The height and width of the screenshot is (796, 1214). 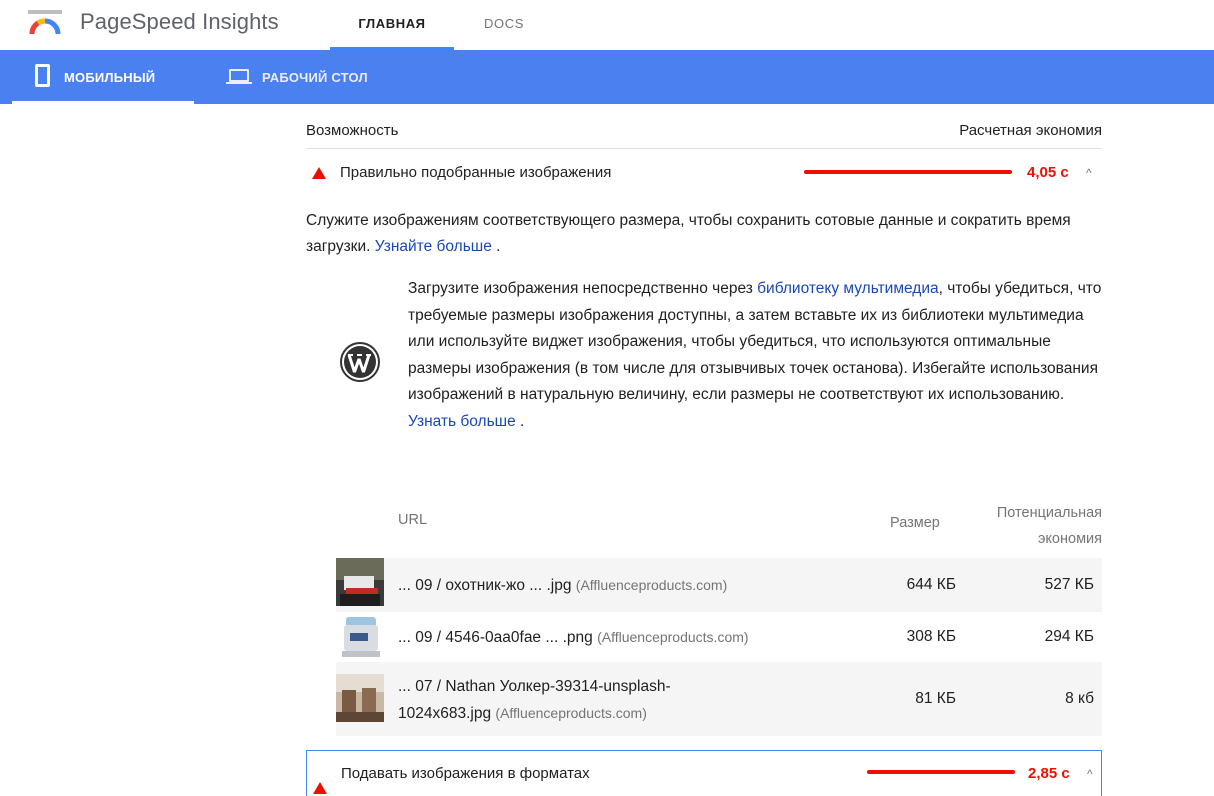 I want to click on table-header-url: URL, so click(x=413, y=520).